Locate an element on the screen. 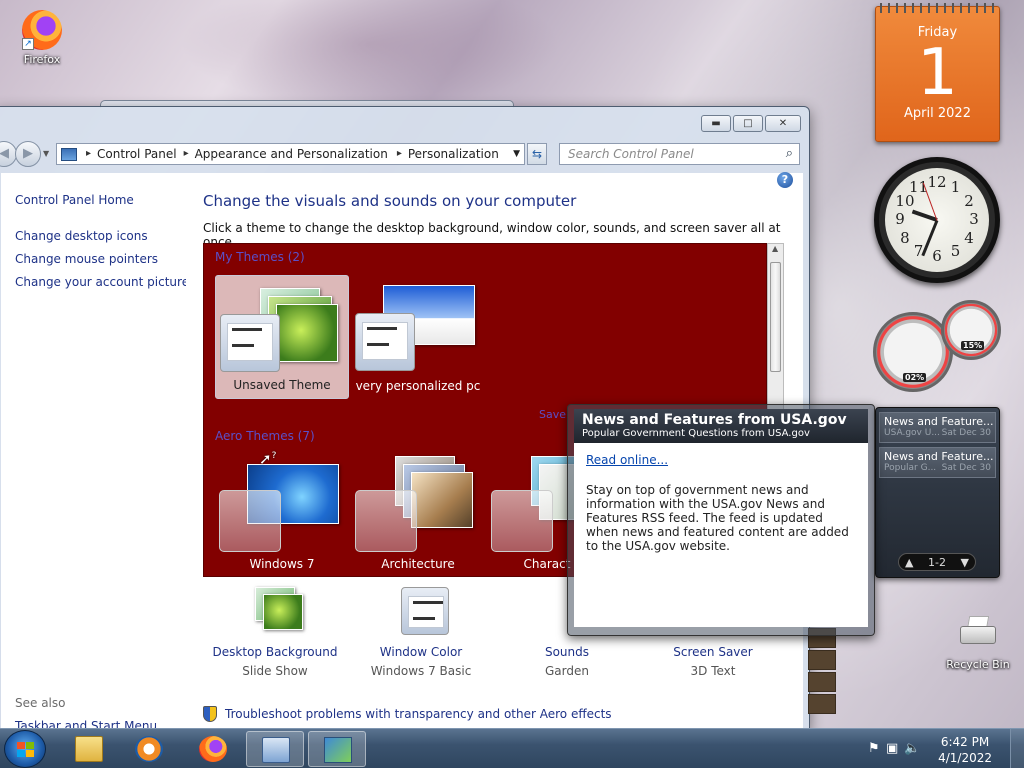  wallpaper-shadow is located at coordinates (370, 55).